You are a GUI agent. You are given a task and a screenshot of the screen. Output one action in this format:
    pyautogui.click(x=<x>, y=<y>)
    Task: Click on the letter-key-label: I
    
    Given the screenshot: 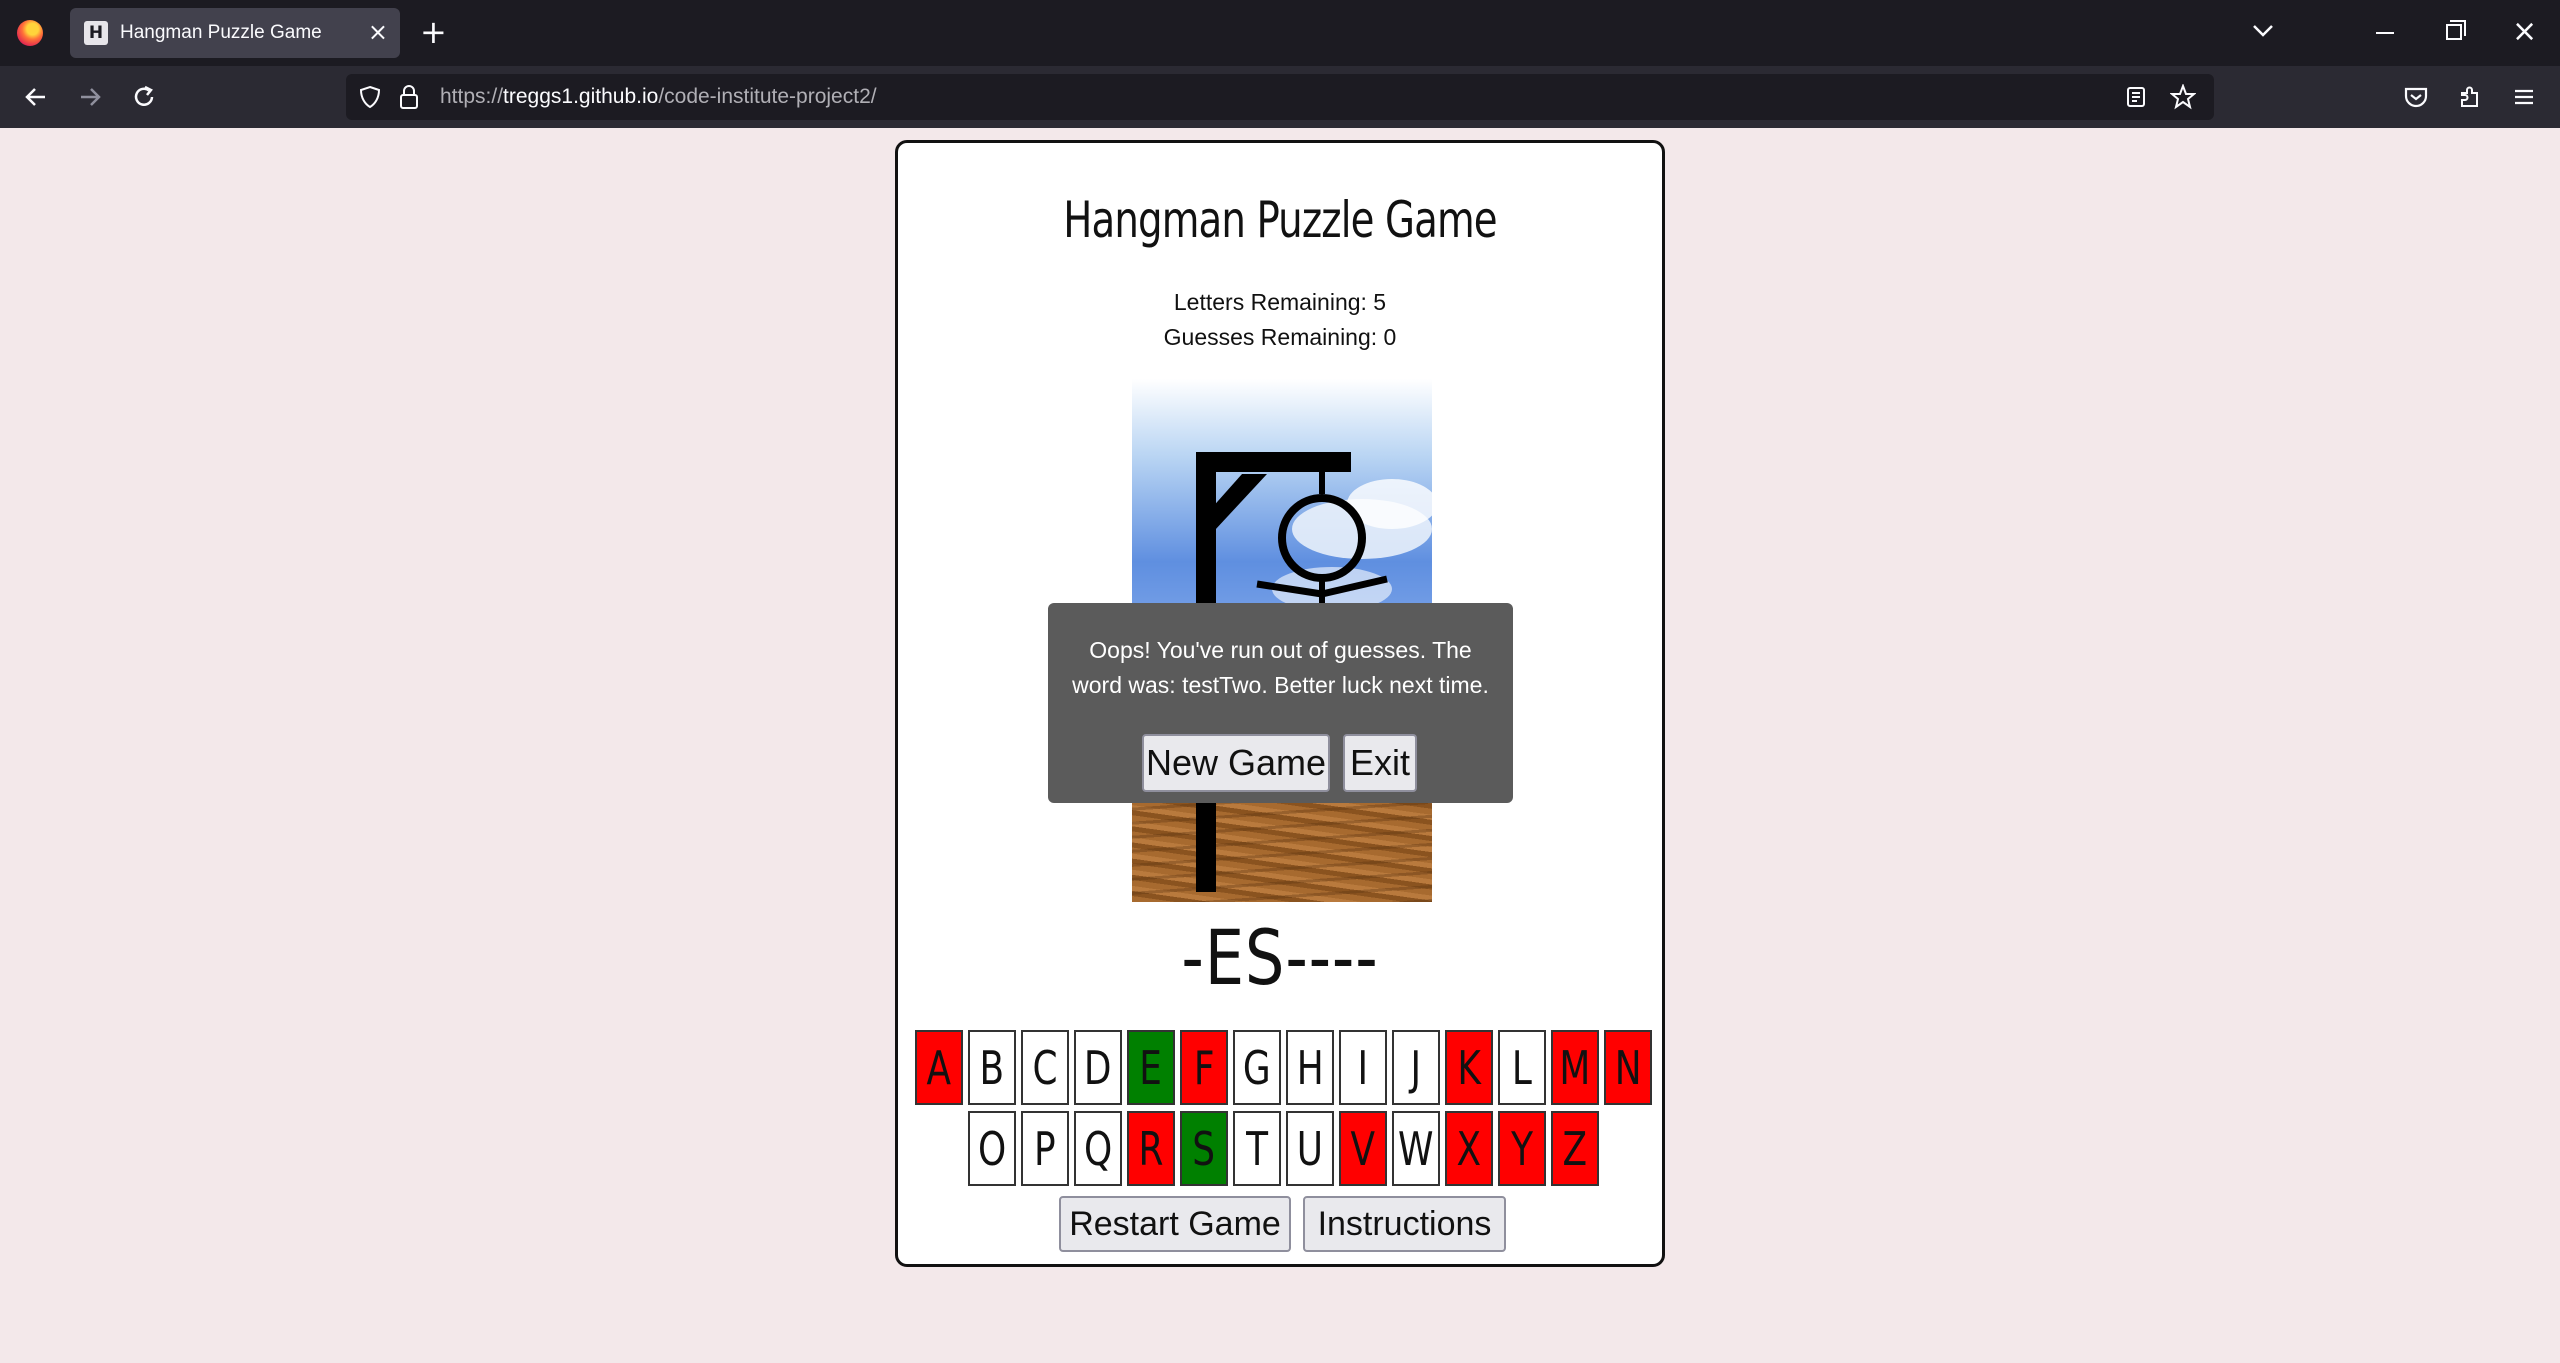 What is the action you would take?
    pyautogui.click(x=1363, y=1067)
    